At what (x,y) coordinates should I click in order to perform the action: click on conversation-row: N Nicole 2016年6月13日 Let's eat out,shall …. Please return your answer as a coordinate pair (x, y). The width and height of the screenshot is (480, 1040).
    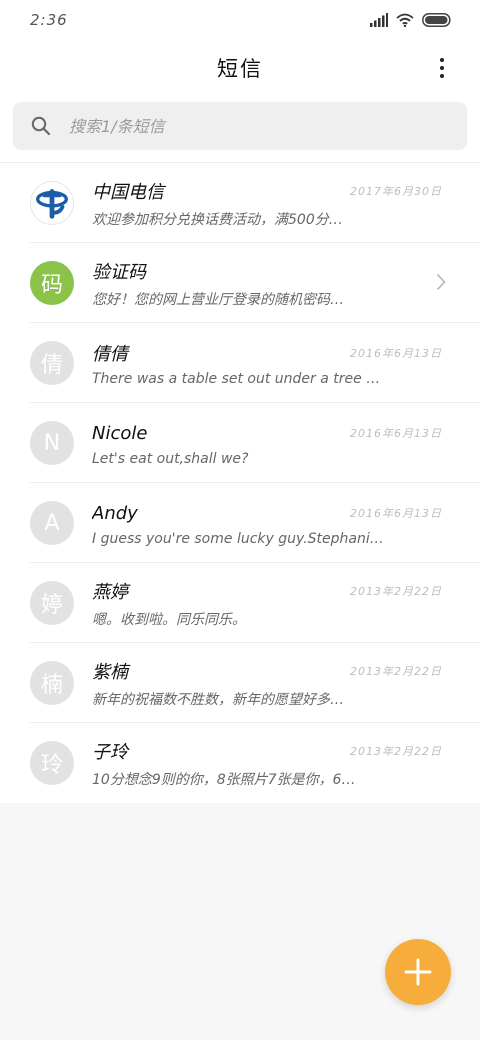
    Looking at the image, I should click on (240, 443).